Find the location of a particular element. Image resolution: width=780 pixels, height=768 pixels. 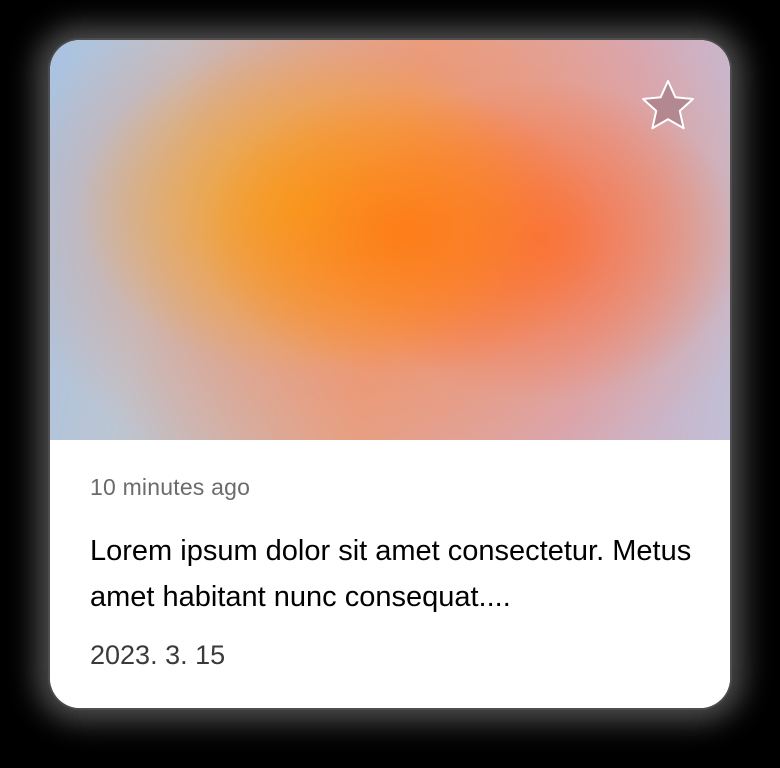

date-label: 2023. 3. 15 is located at coordinates (158, 655).